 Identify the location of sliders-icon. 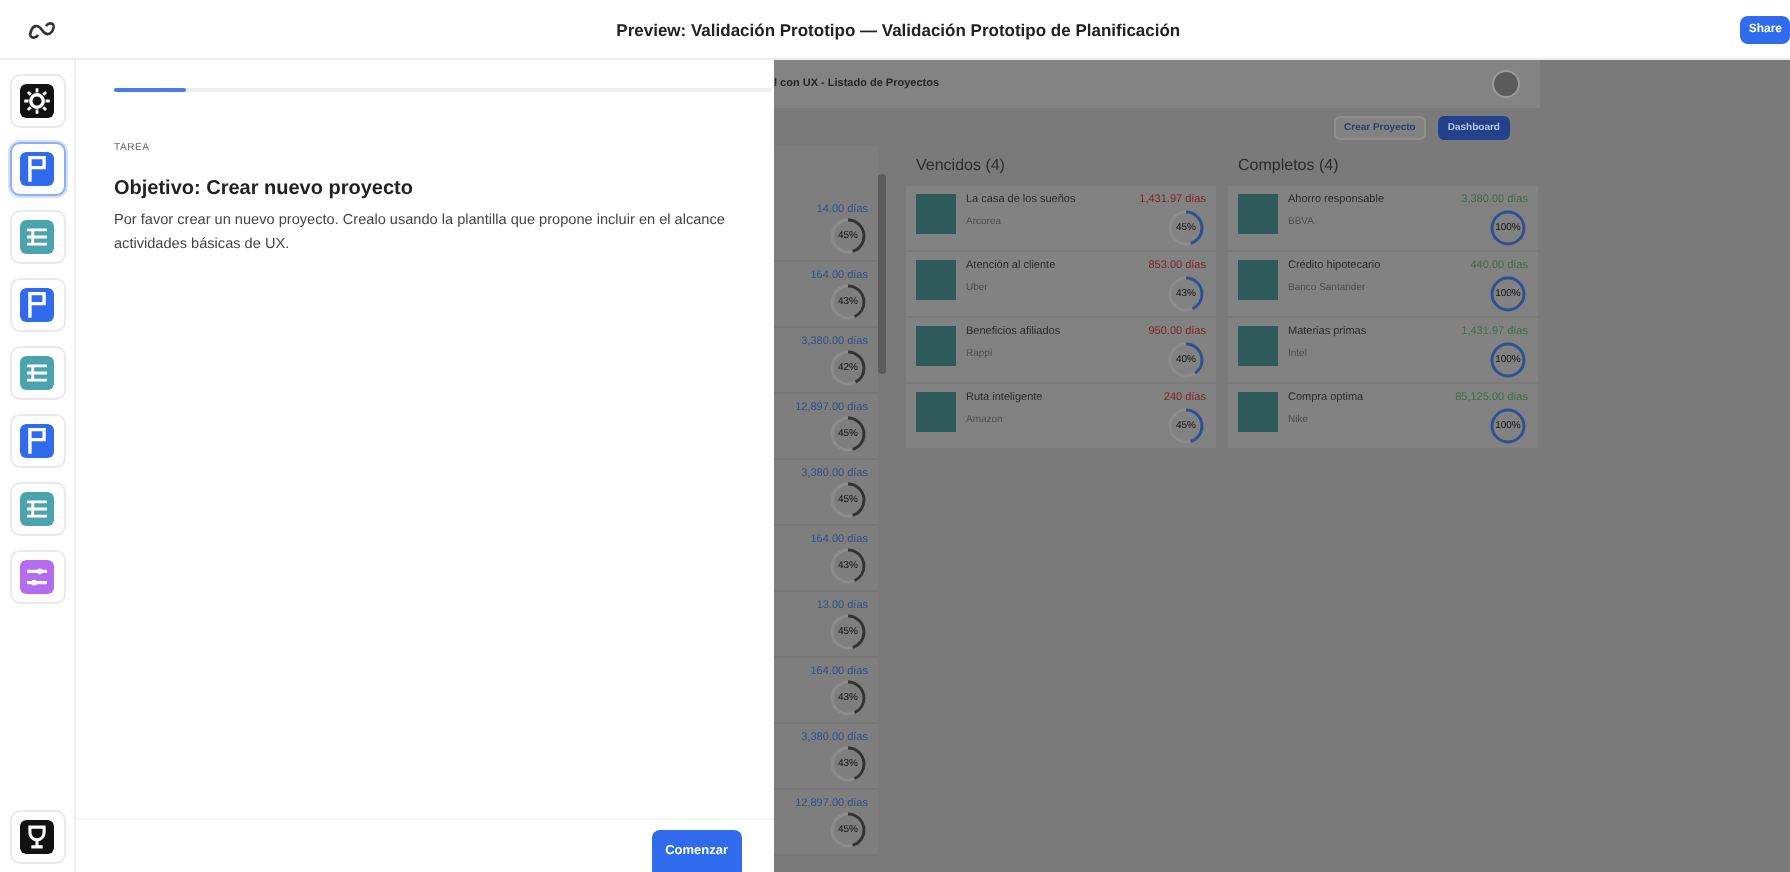
(37, 577).